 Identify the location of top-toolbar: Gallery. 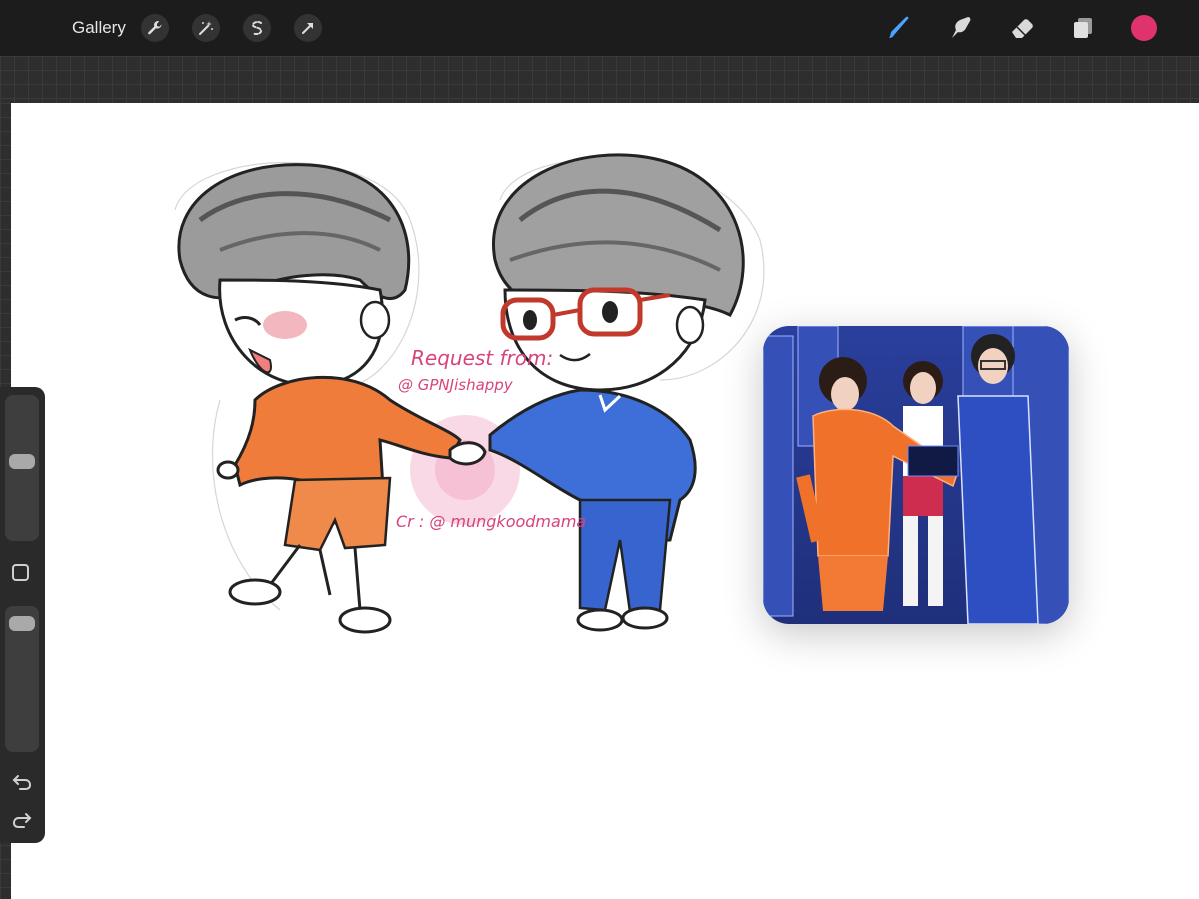
(599, 28).